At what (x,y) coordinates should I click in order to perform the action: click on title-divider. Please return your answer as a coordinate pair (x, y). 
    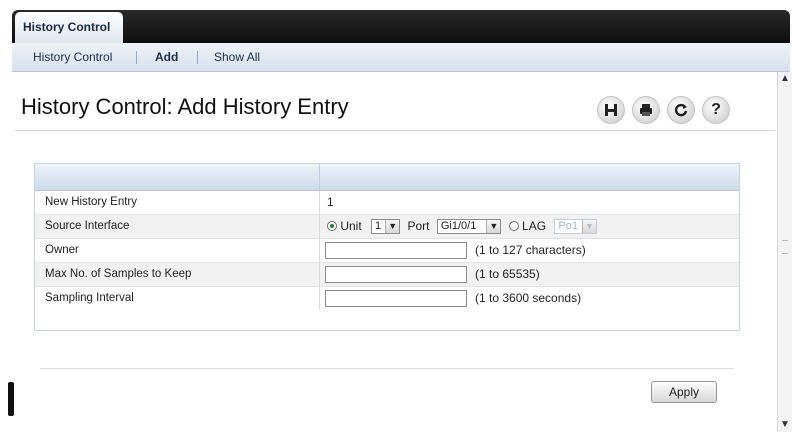
    Looking at the image, I should click on (395, 130).